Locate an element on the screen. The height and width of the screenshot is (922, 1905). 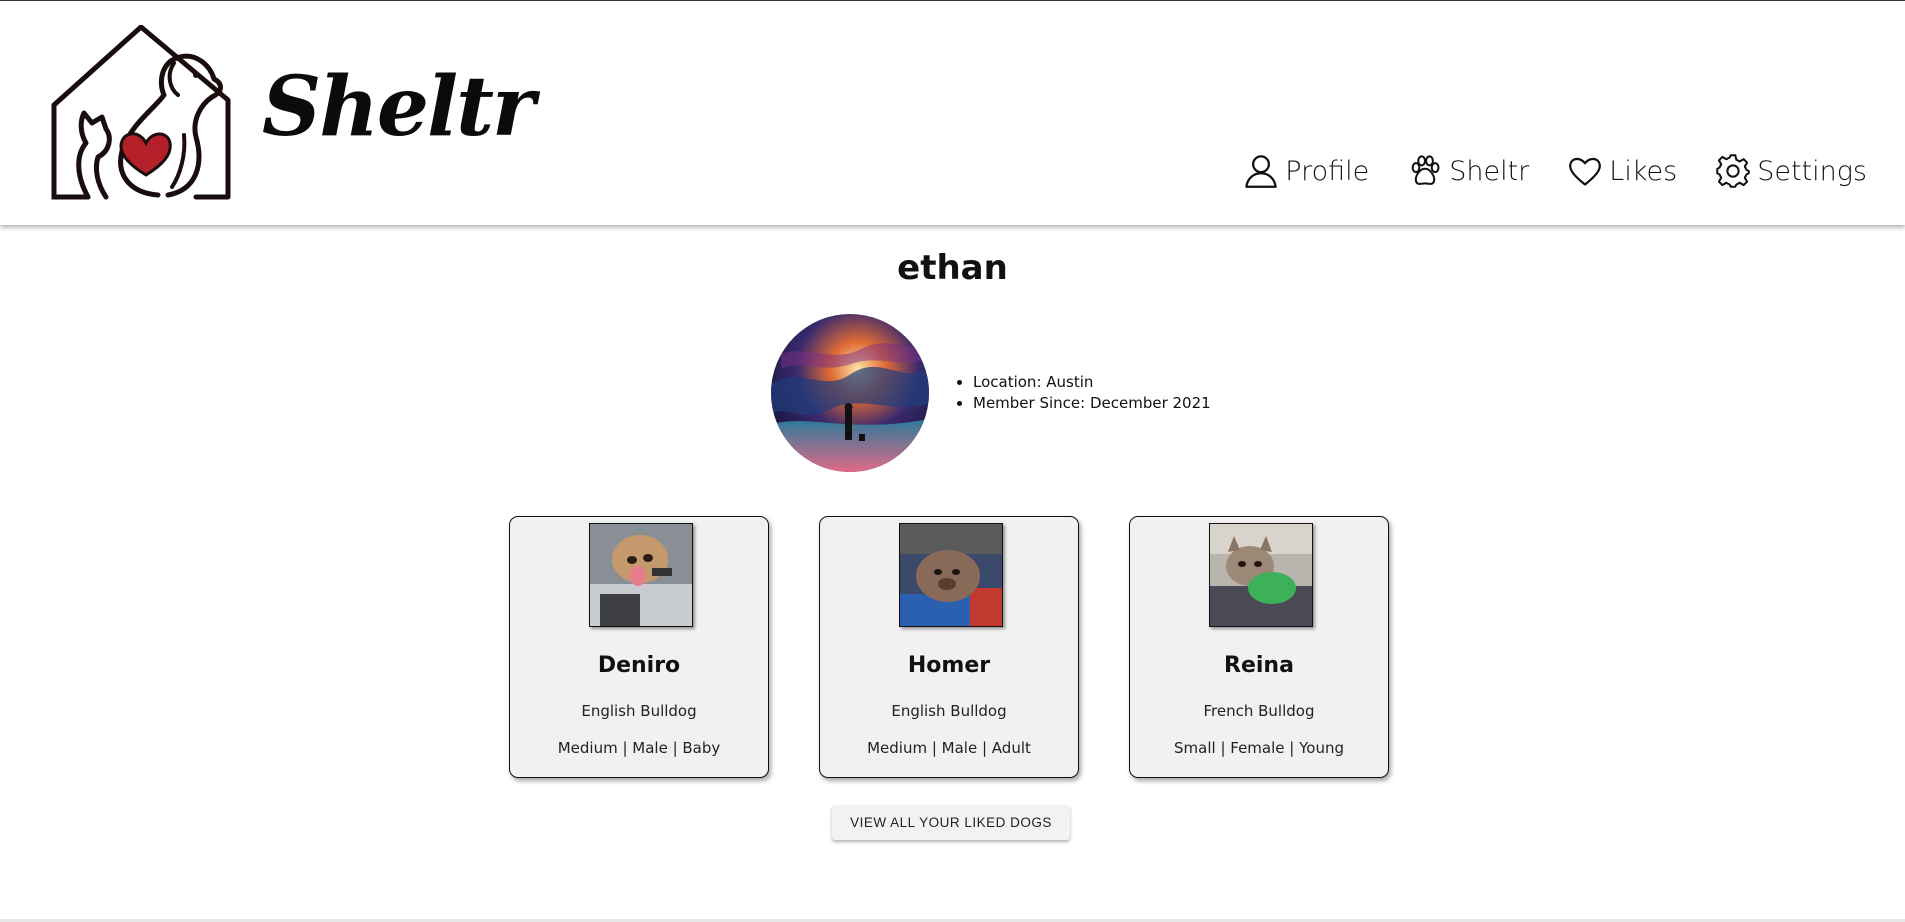
profile-location: Location: Austin is located at coordinates (1092, 382).